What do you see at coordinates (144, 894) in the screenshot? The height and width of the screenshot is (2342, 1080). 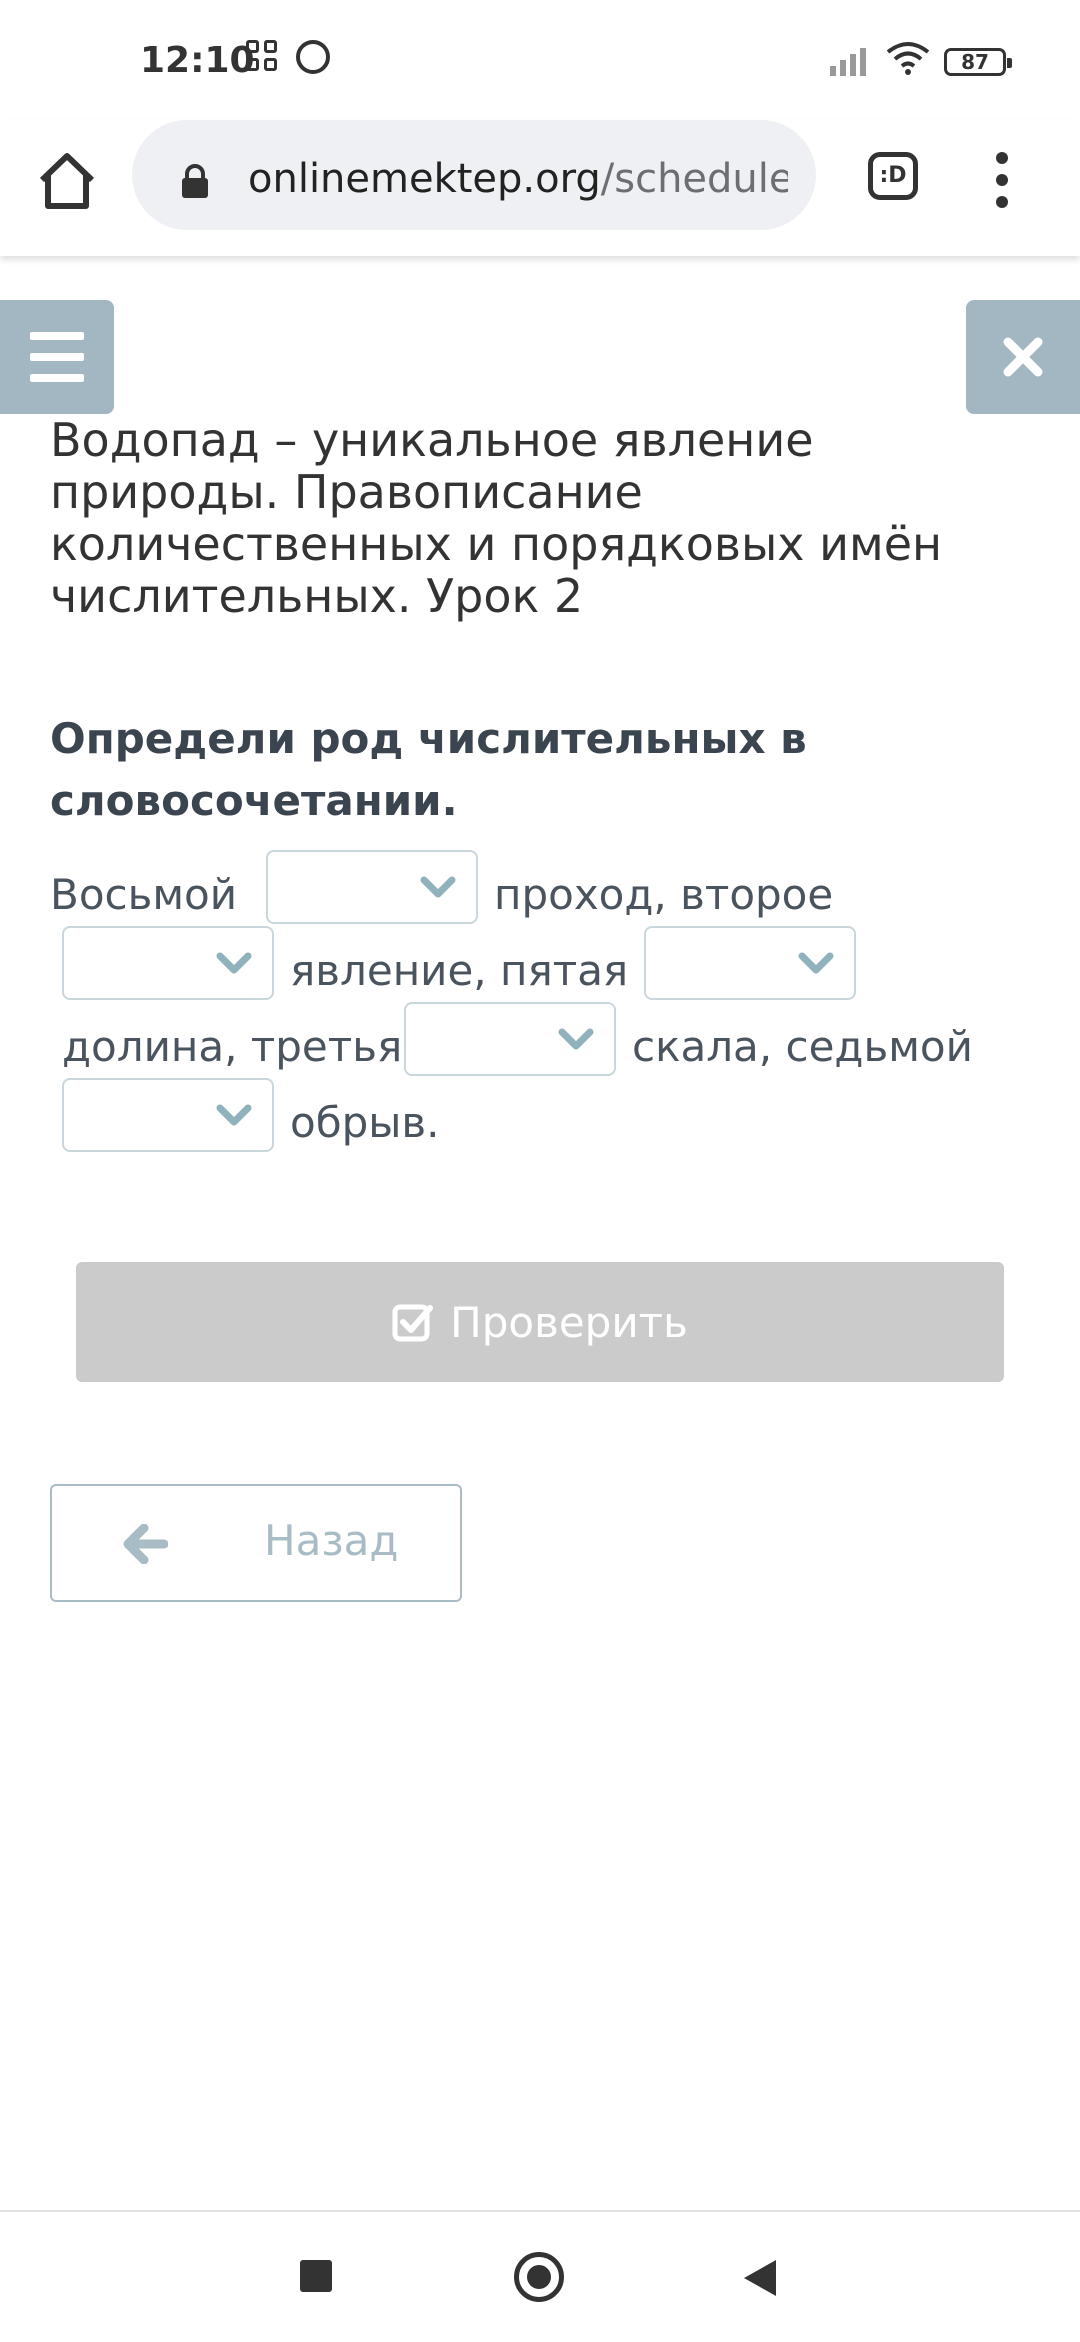 I see `text-segment: Восьмой` at bounding box center [144, 894].